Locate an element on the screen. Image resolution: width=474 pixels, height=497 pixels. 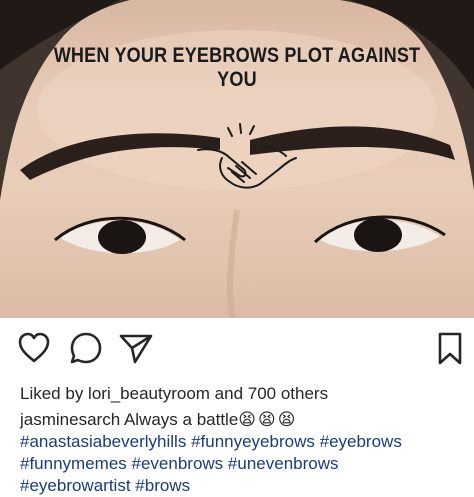
hashtags-line-3: #eyebrowartist #brows is located at coordinates (105, 485).